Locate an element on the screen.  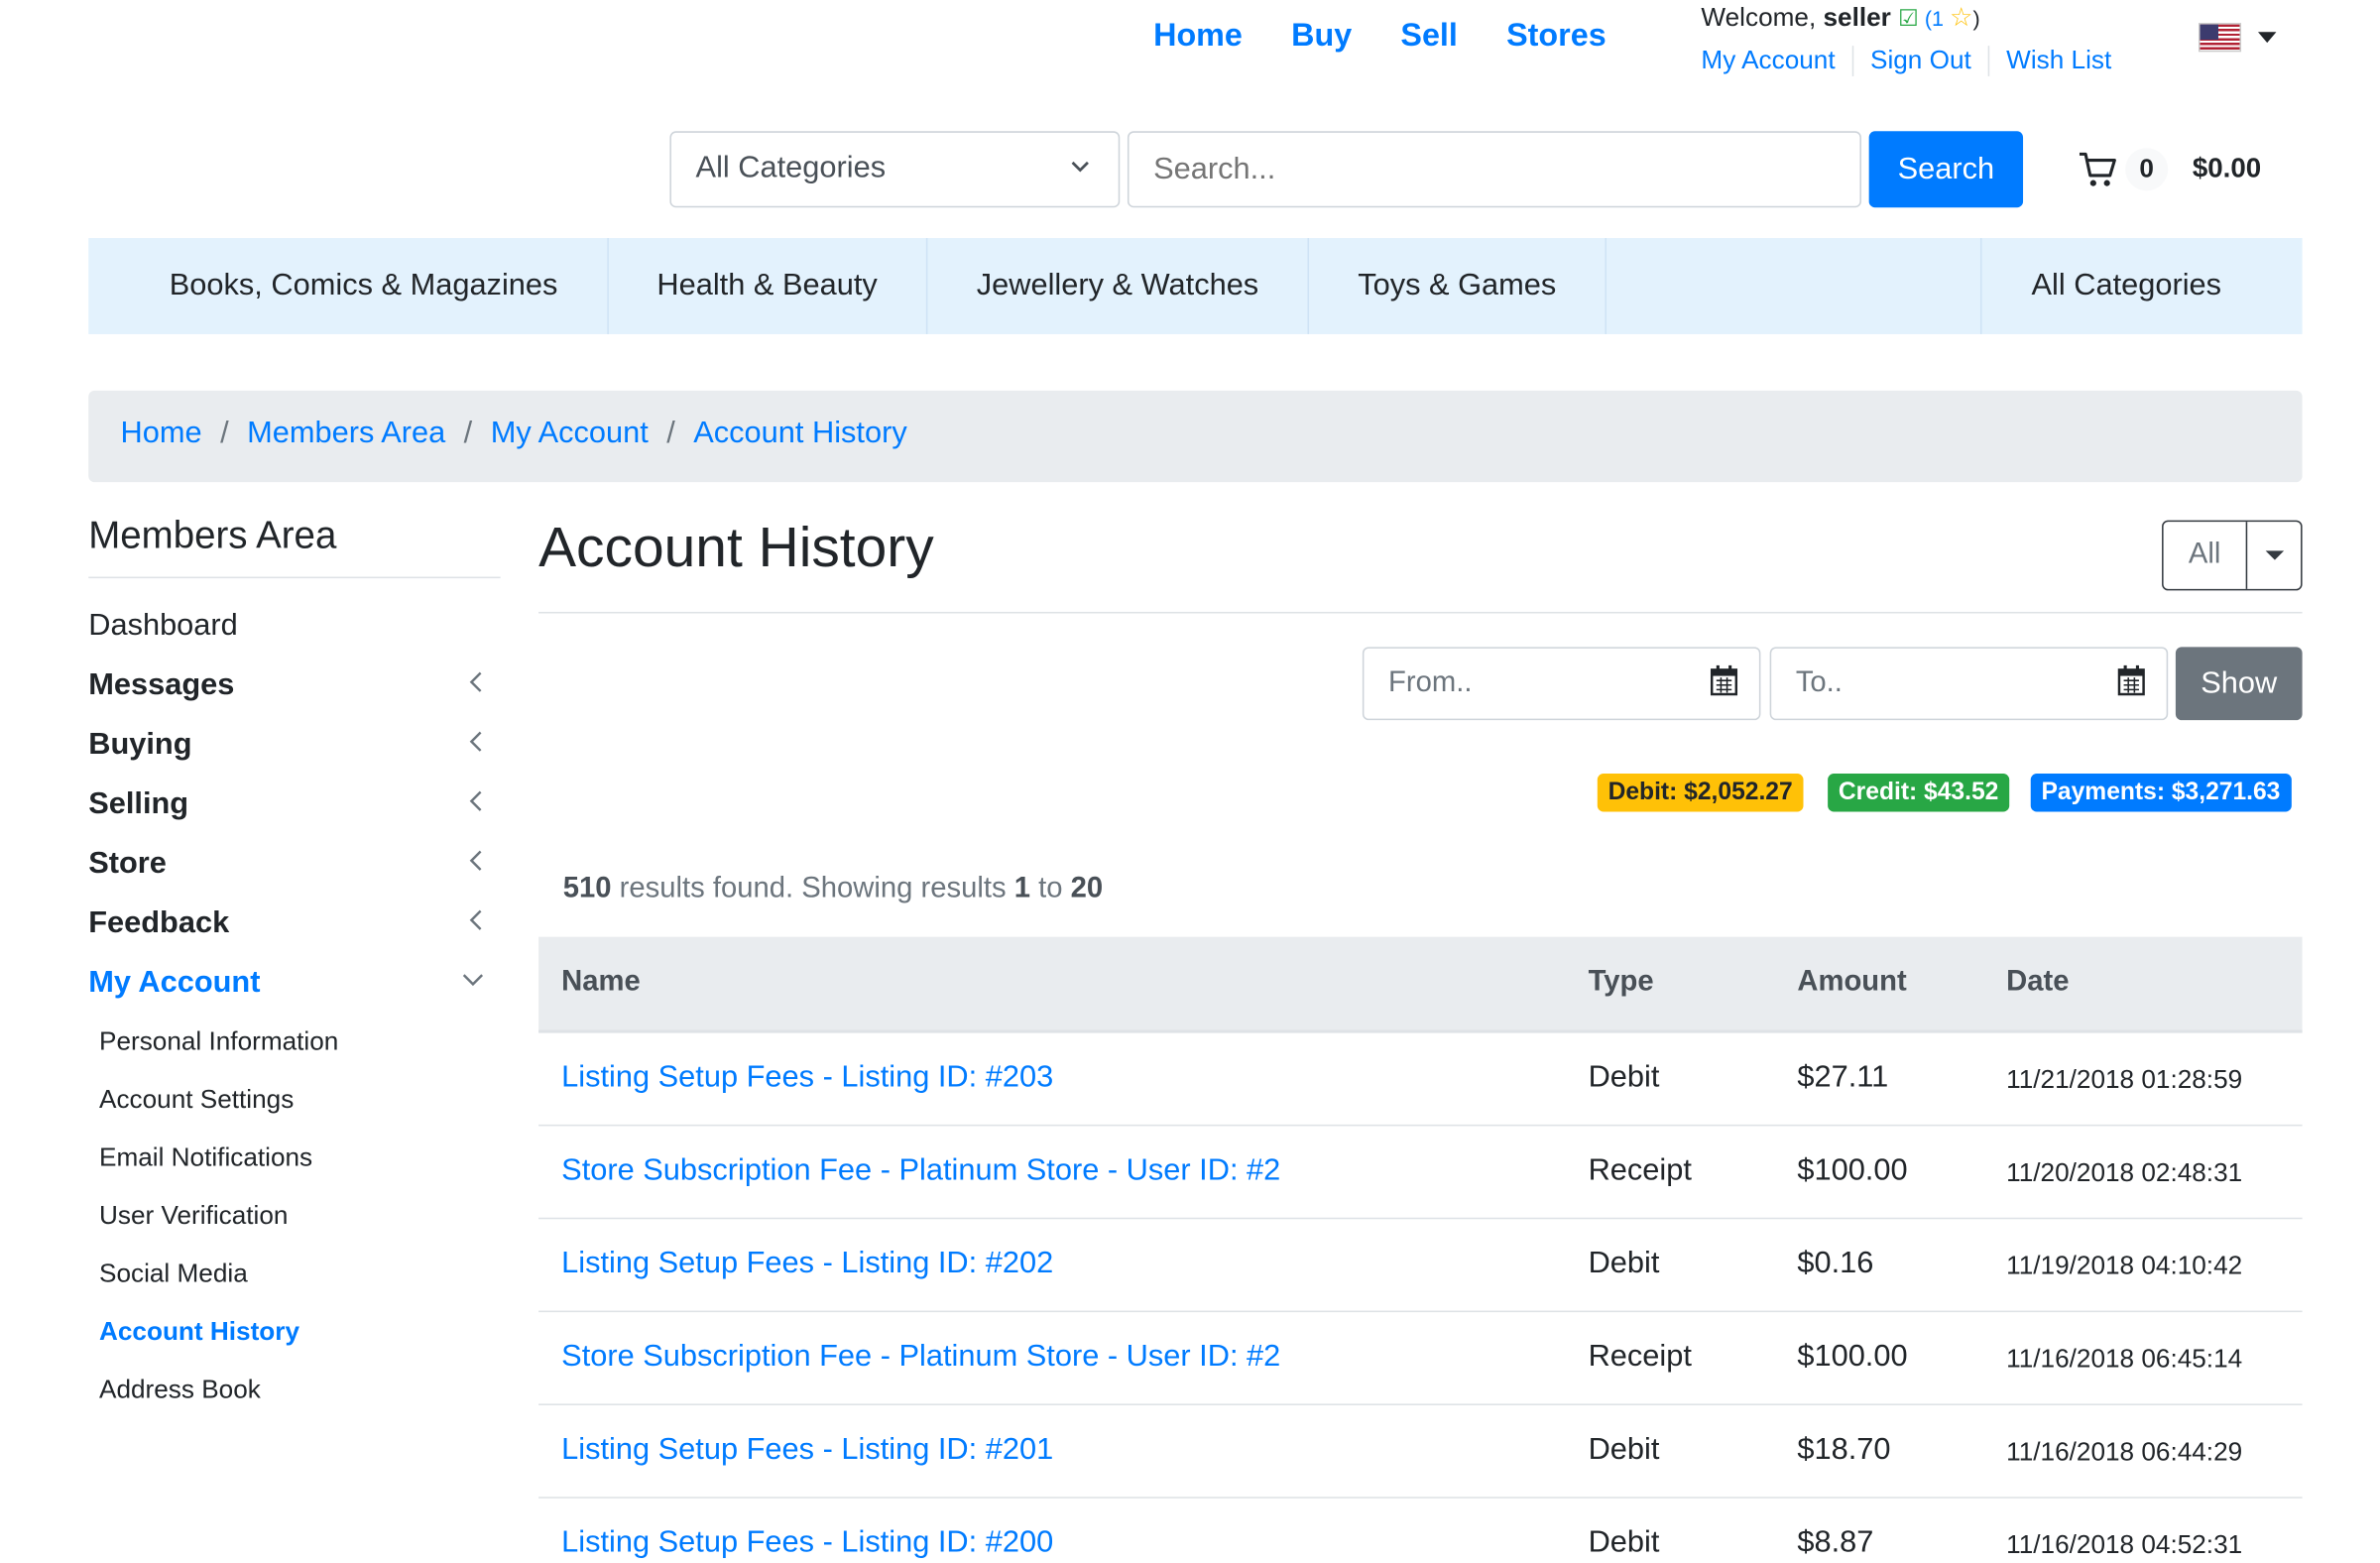
column-header-amount: Amount is located at coordinates (1851, 983).